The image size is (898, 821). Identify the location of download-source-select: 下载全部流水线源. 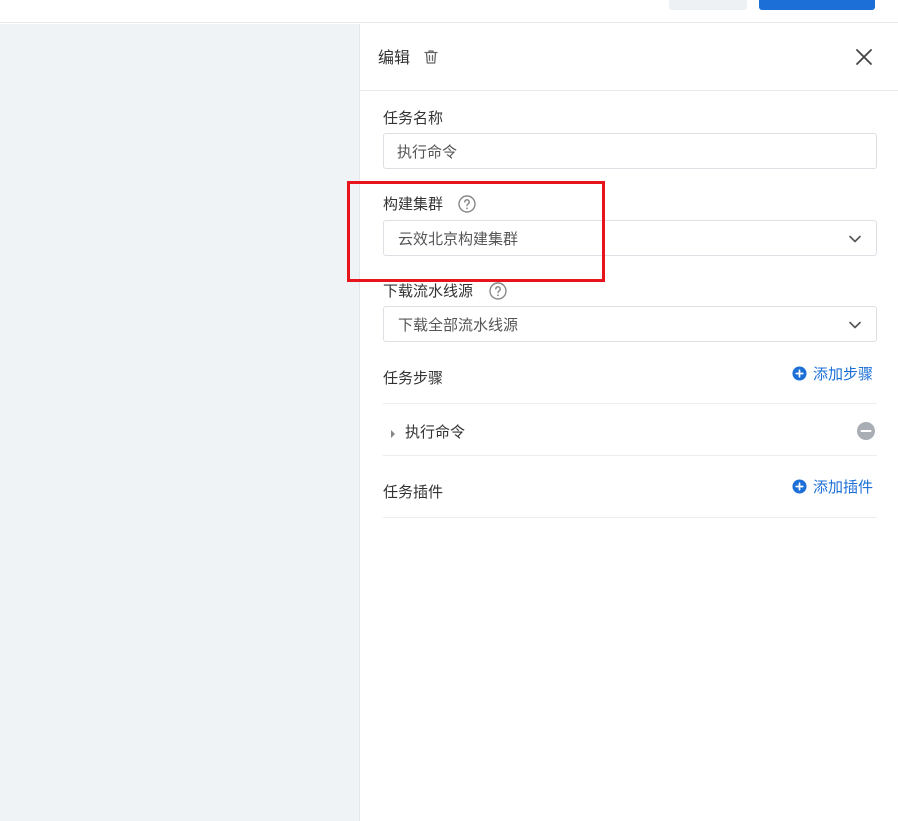
(630, 324).